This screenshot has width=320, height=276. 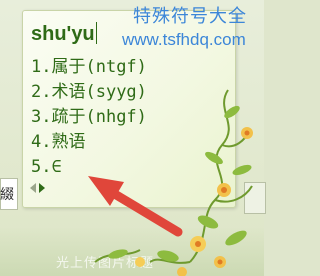 What do you see at coordinates (190, 16) in the screenshot?
I see `site-watermark-title: 特殊符号大全` at bounding box center [190, 16].